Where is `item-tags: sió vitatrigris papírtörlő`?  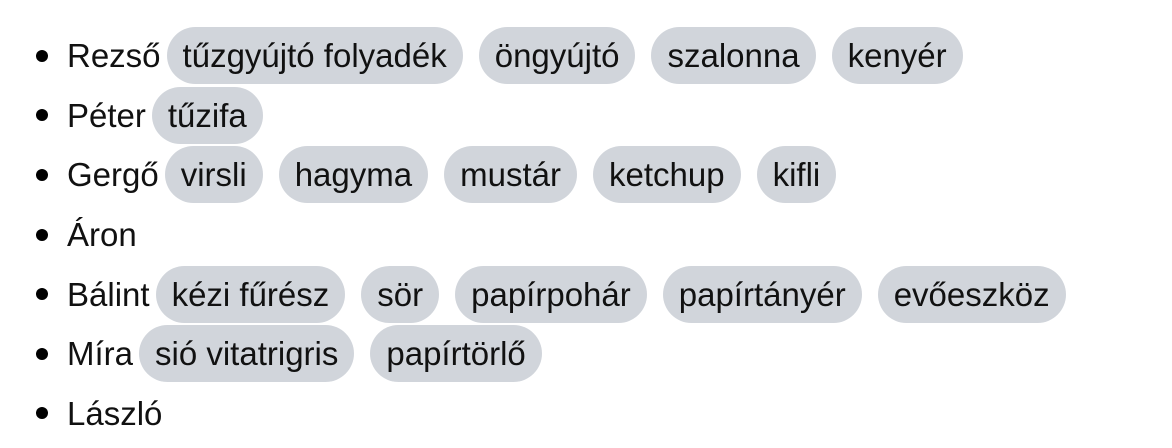
item-tags: sió vitatrigris papírtörlő is located at coordinates (348, 354).